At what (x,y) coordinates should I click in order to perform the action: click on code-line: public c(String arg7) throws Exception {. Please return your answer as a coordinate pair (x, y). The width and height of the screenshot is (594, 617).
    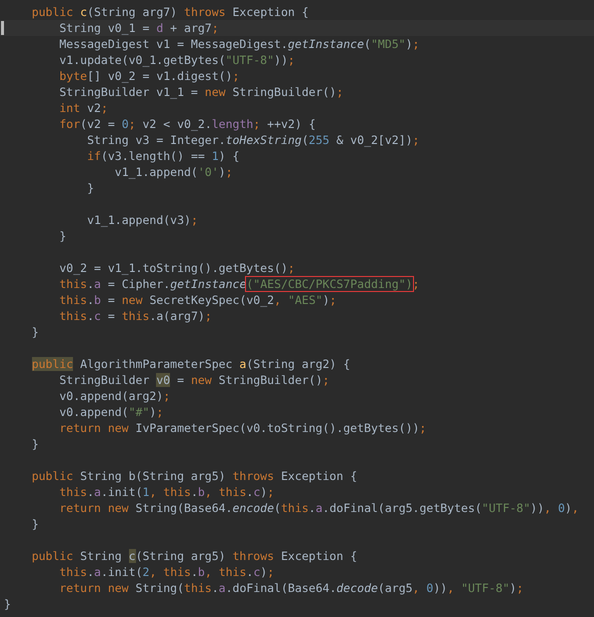
    Looking at the image, I should click on (170, 12).